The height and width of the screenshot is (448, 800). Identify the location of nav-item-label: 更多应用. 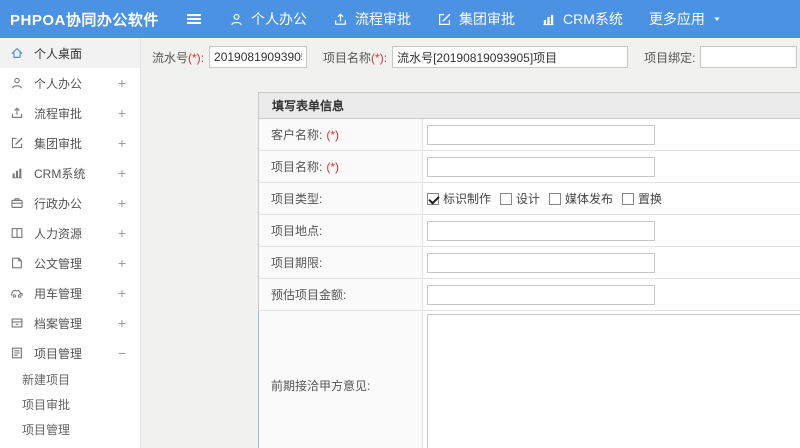
(676, 19).